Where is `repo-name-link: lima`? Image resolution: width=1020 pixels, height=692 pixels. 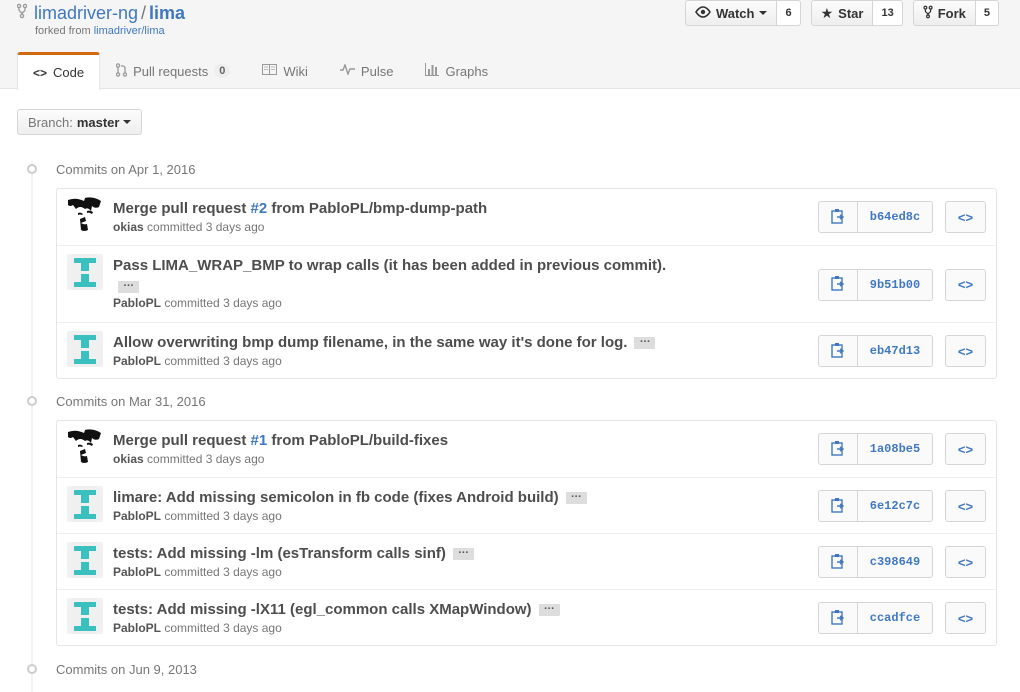 repo-name-link: lima is located at coordinates (167, 13).